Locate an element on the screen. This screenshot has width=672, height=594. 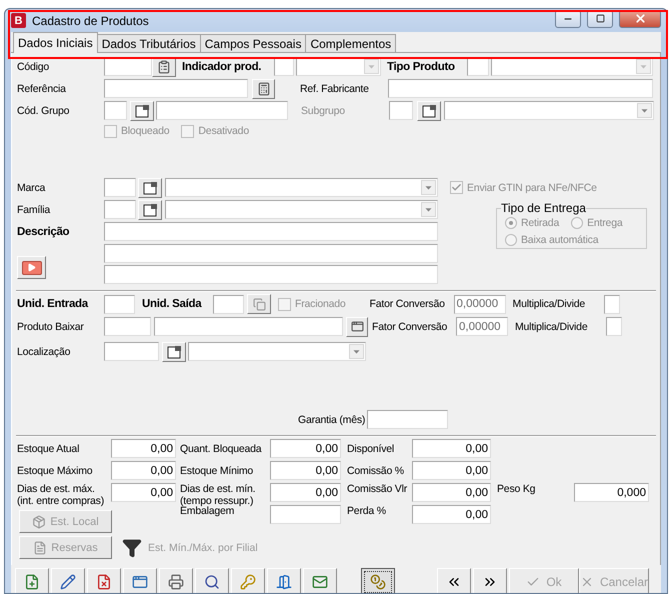
video-button is located at coordinates (31, 267).